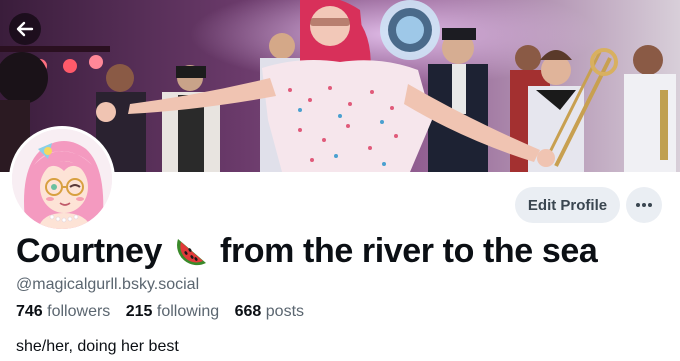 The image size is (680, 361). I want to click on profile-bio: she/her, doing her best, so click(97, 346).